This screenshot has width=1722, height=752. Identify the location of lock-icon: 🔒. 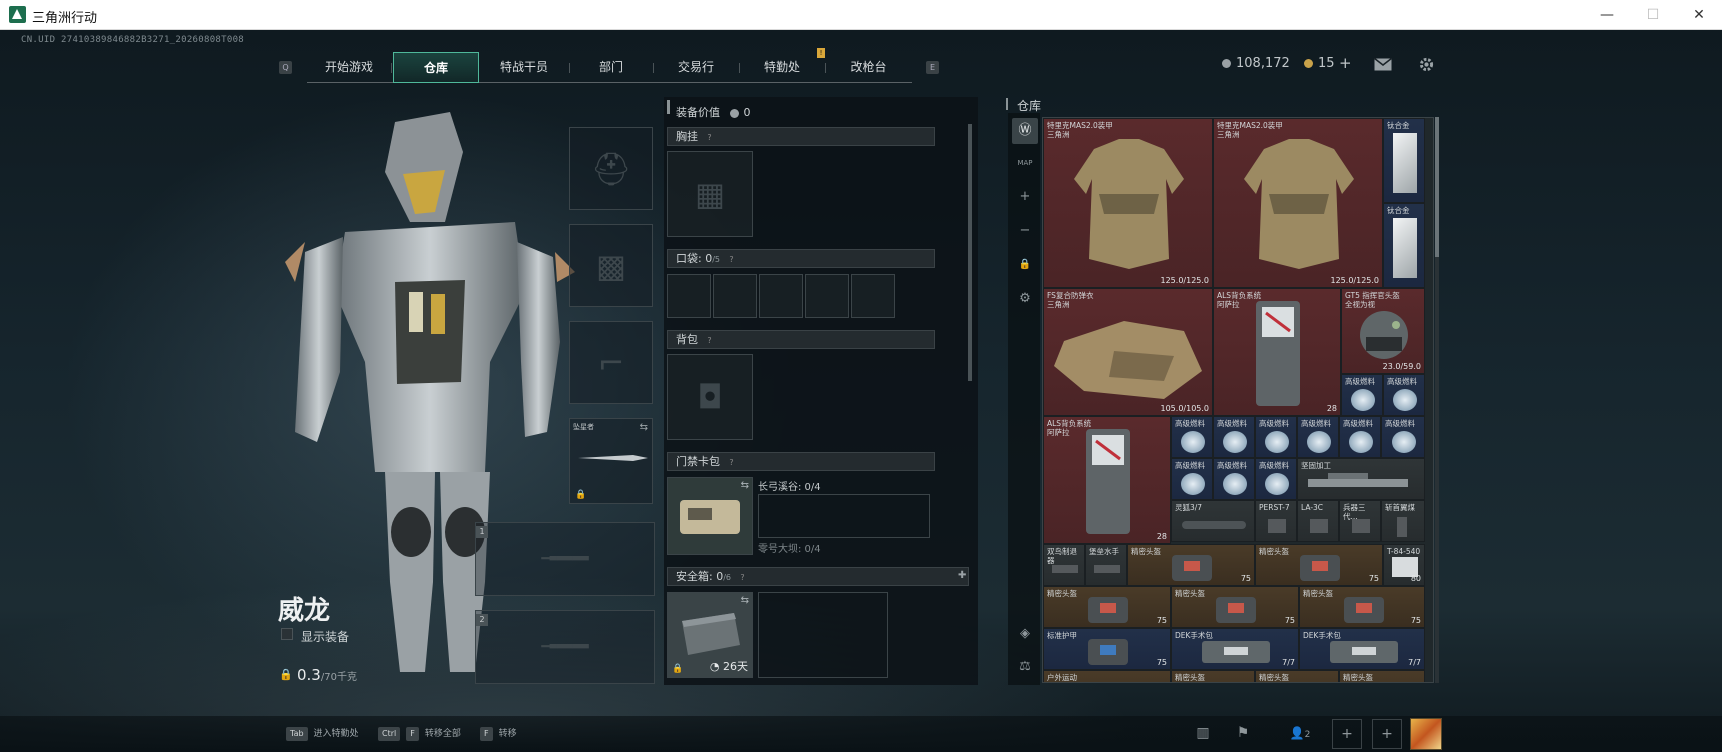
(678, 669).